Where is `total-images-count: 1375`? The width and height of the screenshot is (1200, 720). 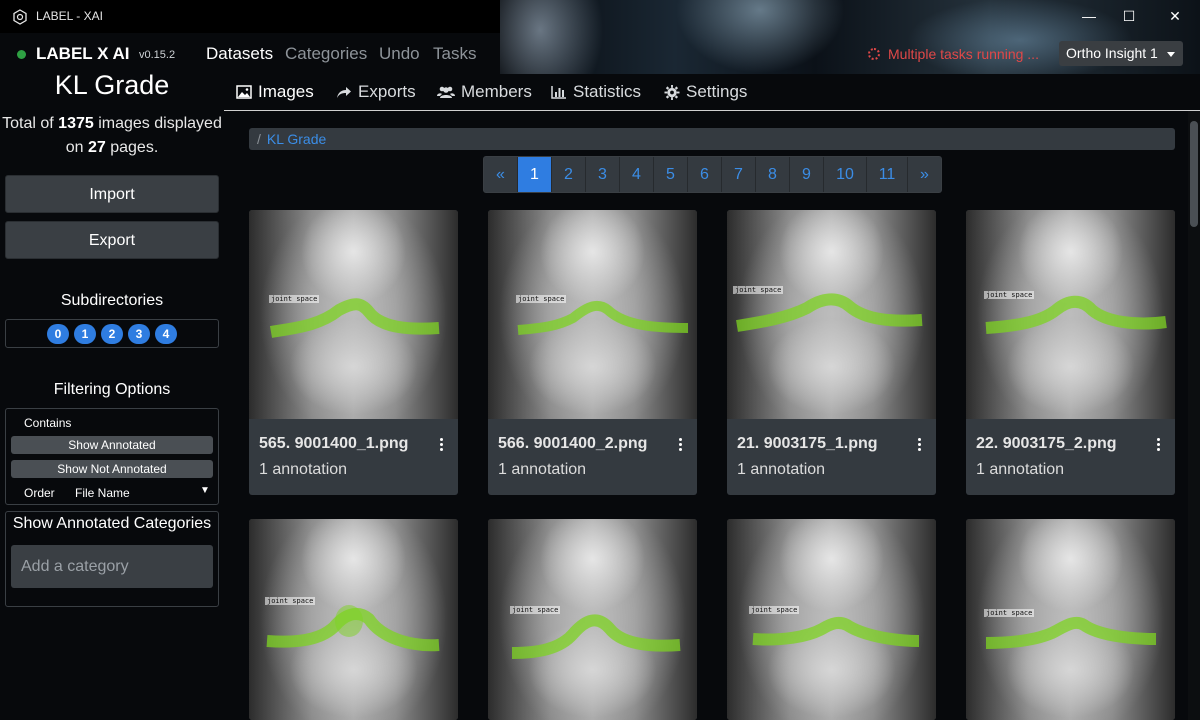
total-images-count: 1375 is located at coordinates (76, 123).